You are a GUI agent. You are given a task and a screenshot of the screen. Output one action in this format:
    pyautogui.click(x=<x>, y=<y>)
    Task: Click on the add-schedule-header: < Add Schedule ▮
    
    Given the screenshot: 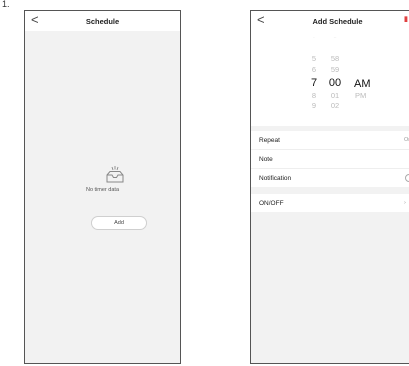 What is the action you would take?
    pyautogui.click(x=330, y=21)
    